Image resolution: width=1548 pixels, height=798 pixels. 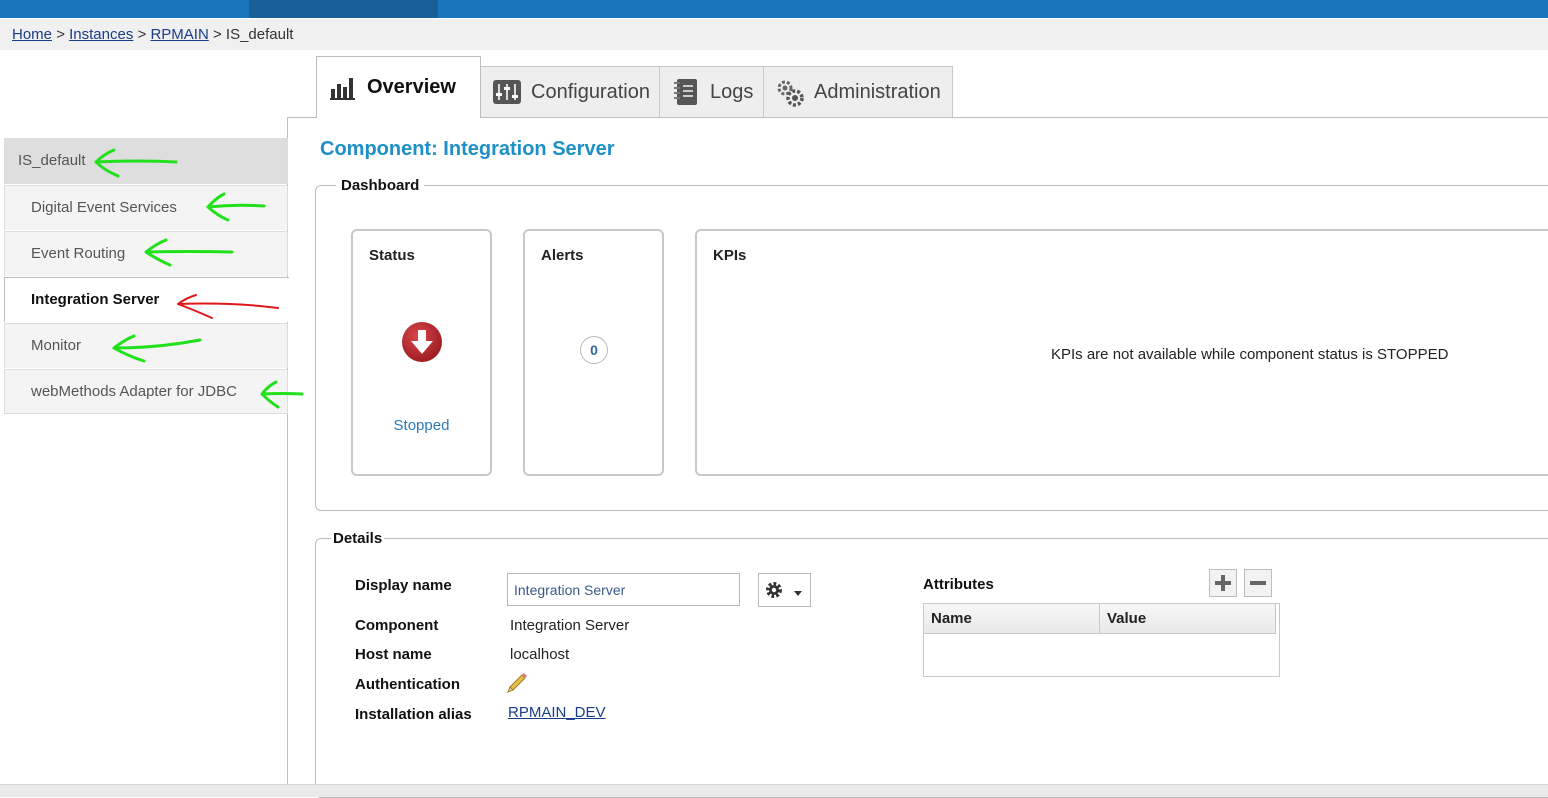 I want to click on sliders-icon, so click(x=507, y=92).